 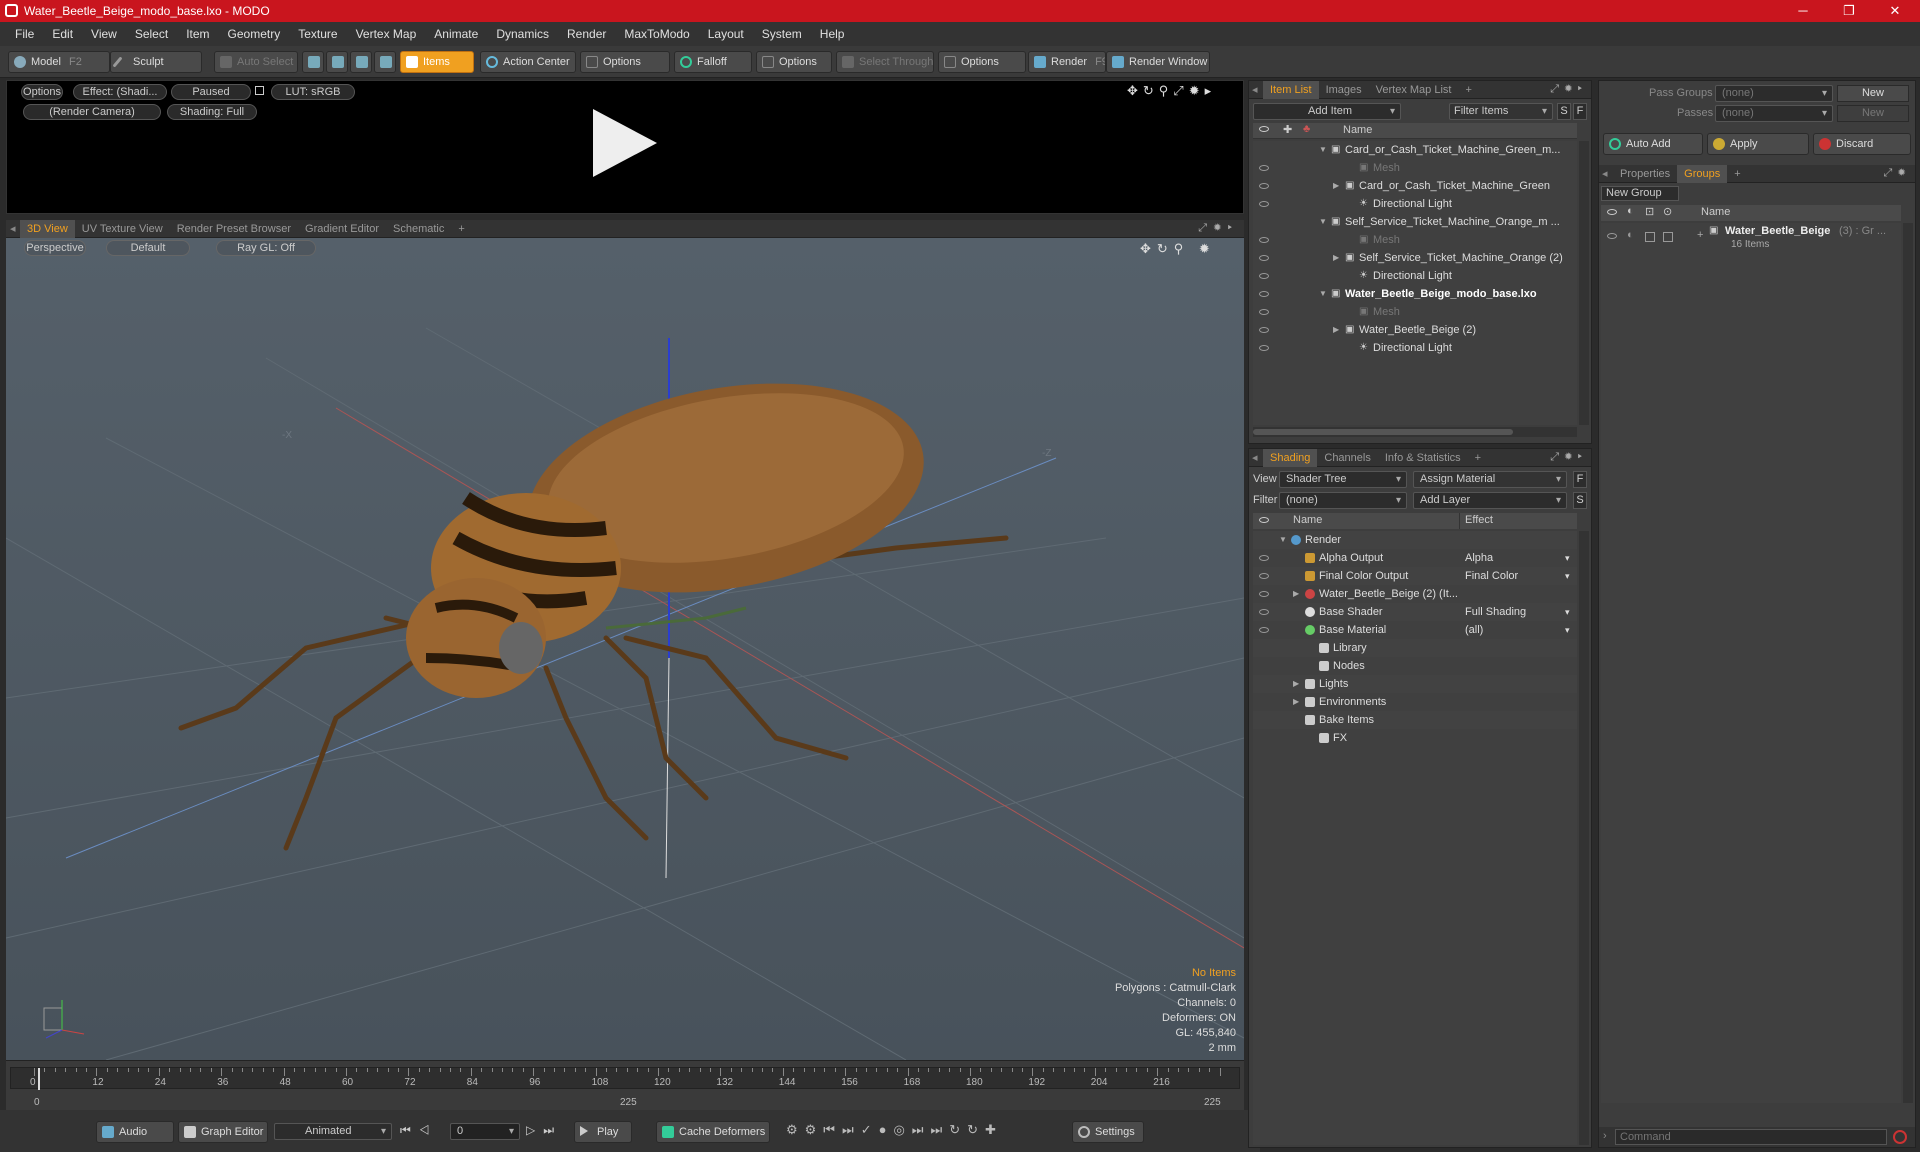 I want to click on shader-tree-row: FX, so click(x=1415, y=738).